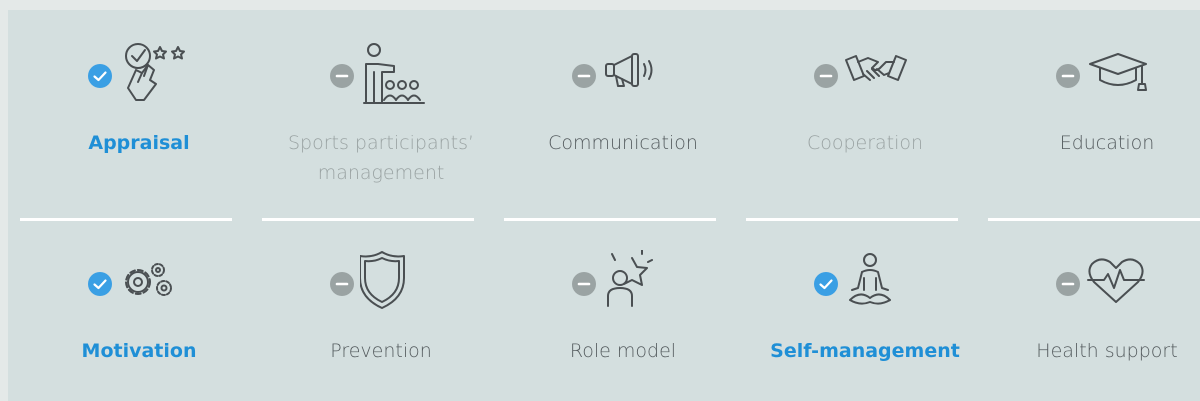 The width and height of the screenshot is (1200, 401). I want to click on star-person-icon, so click(638, 281).